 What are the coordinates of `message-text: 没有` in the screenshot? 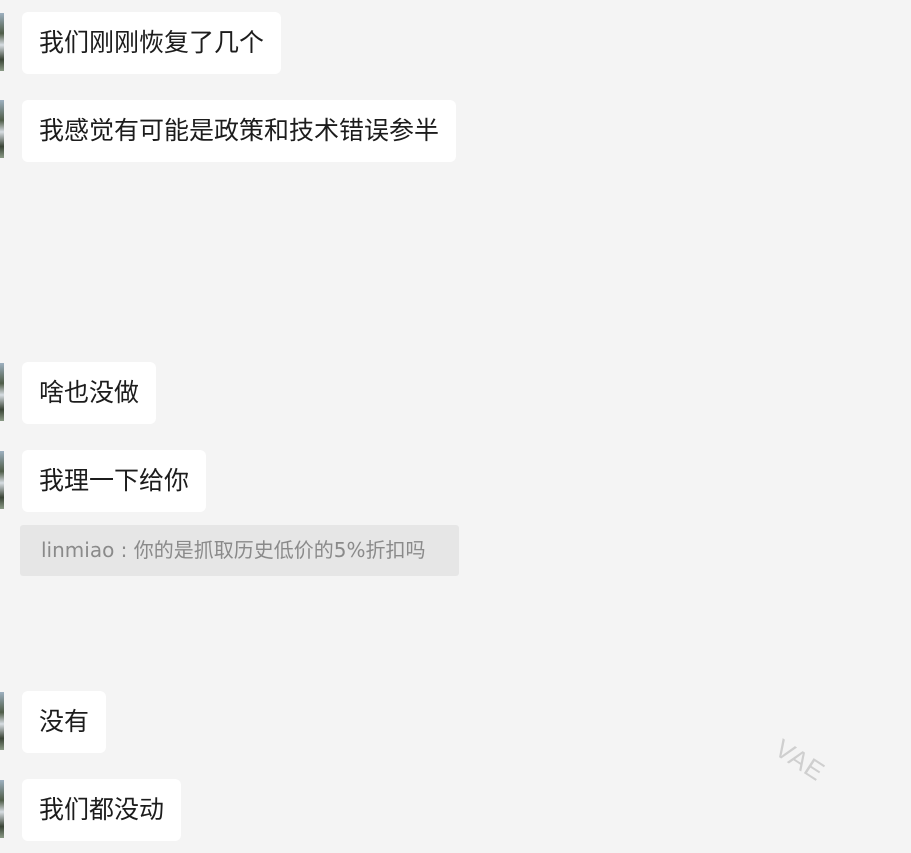 It's located at (64, 721).